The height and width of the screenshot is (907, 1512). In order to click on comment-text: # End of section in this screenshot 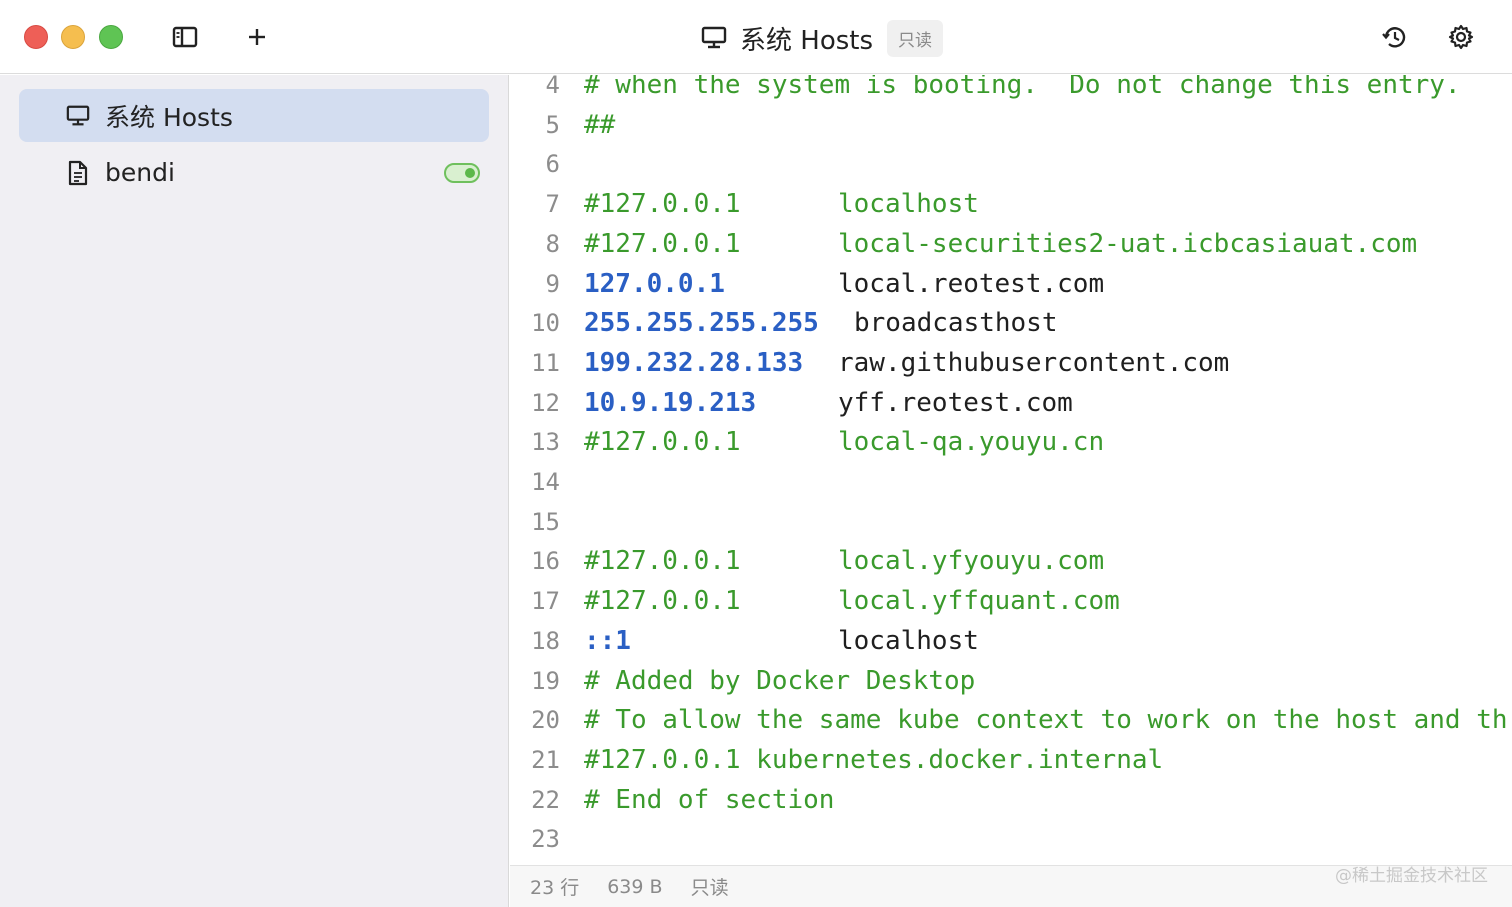, I will do `click(709, 799)`.